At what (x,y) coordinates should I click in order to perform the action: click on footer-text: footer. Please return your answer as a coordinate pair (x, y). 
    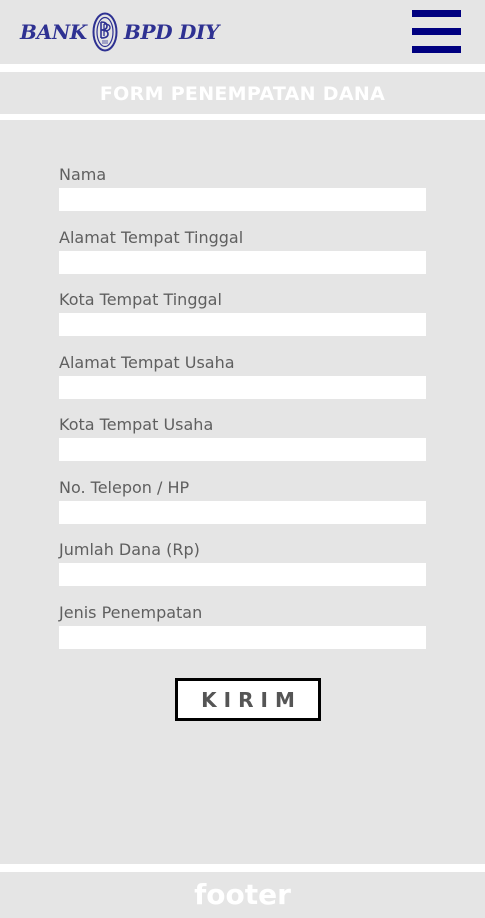
    Looking at the image, I should click on (242, 894).